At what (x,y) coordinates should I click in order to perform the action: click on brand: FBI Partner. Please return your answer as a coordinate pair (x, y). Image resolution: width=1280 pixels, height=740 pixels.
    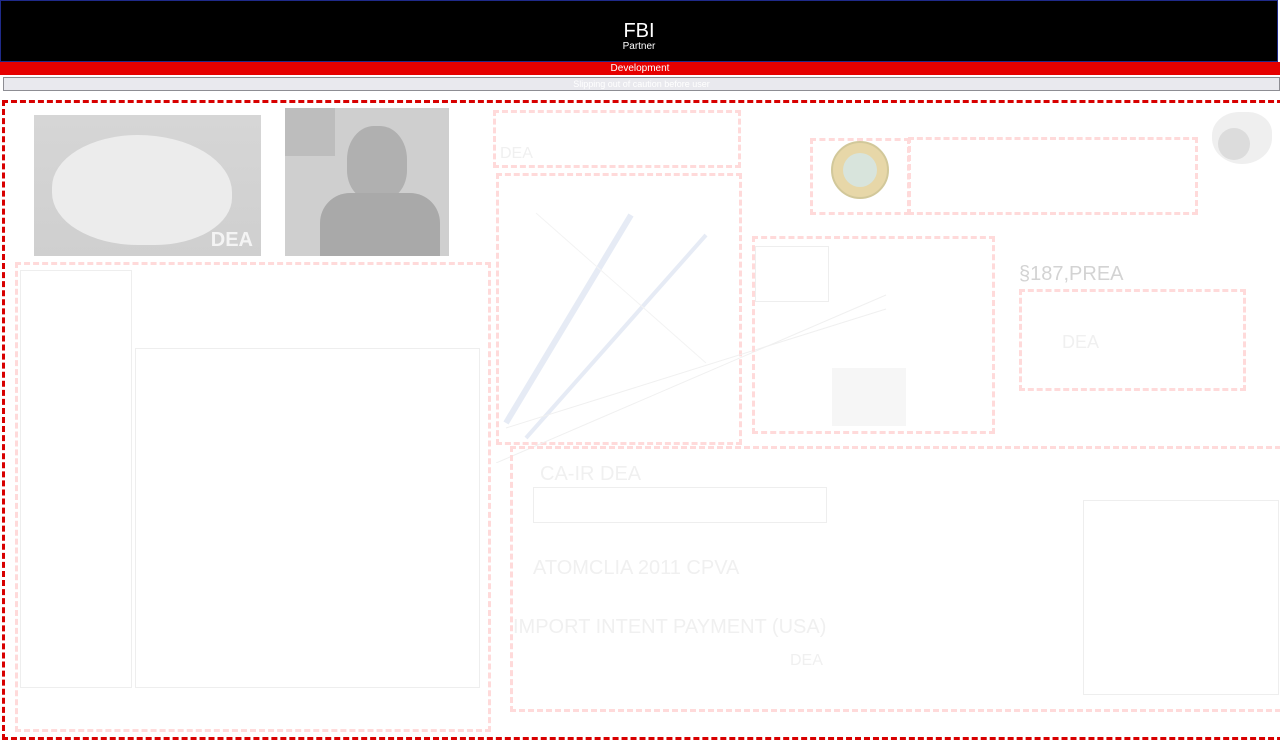
    Looking at the image, I should click on (639, 36).